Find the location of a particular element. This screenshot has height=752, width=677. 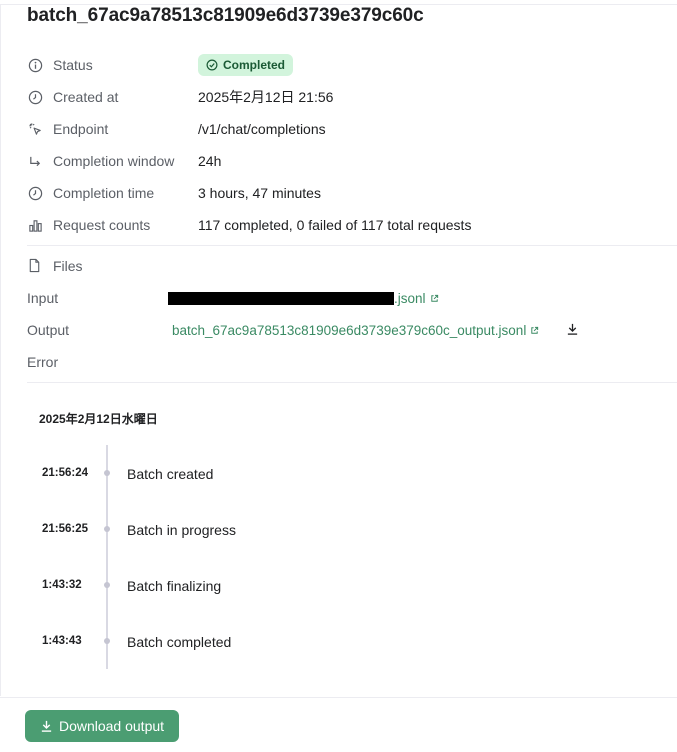

endpoint-row: Endpoint /v1/chat/completions is located at coordinates (176, 129).